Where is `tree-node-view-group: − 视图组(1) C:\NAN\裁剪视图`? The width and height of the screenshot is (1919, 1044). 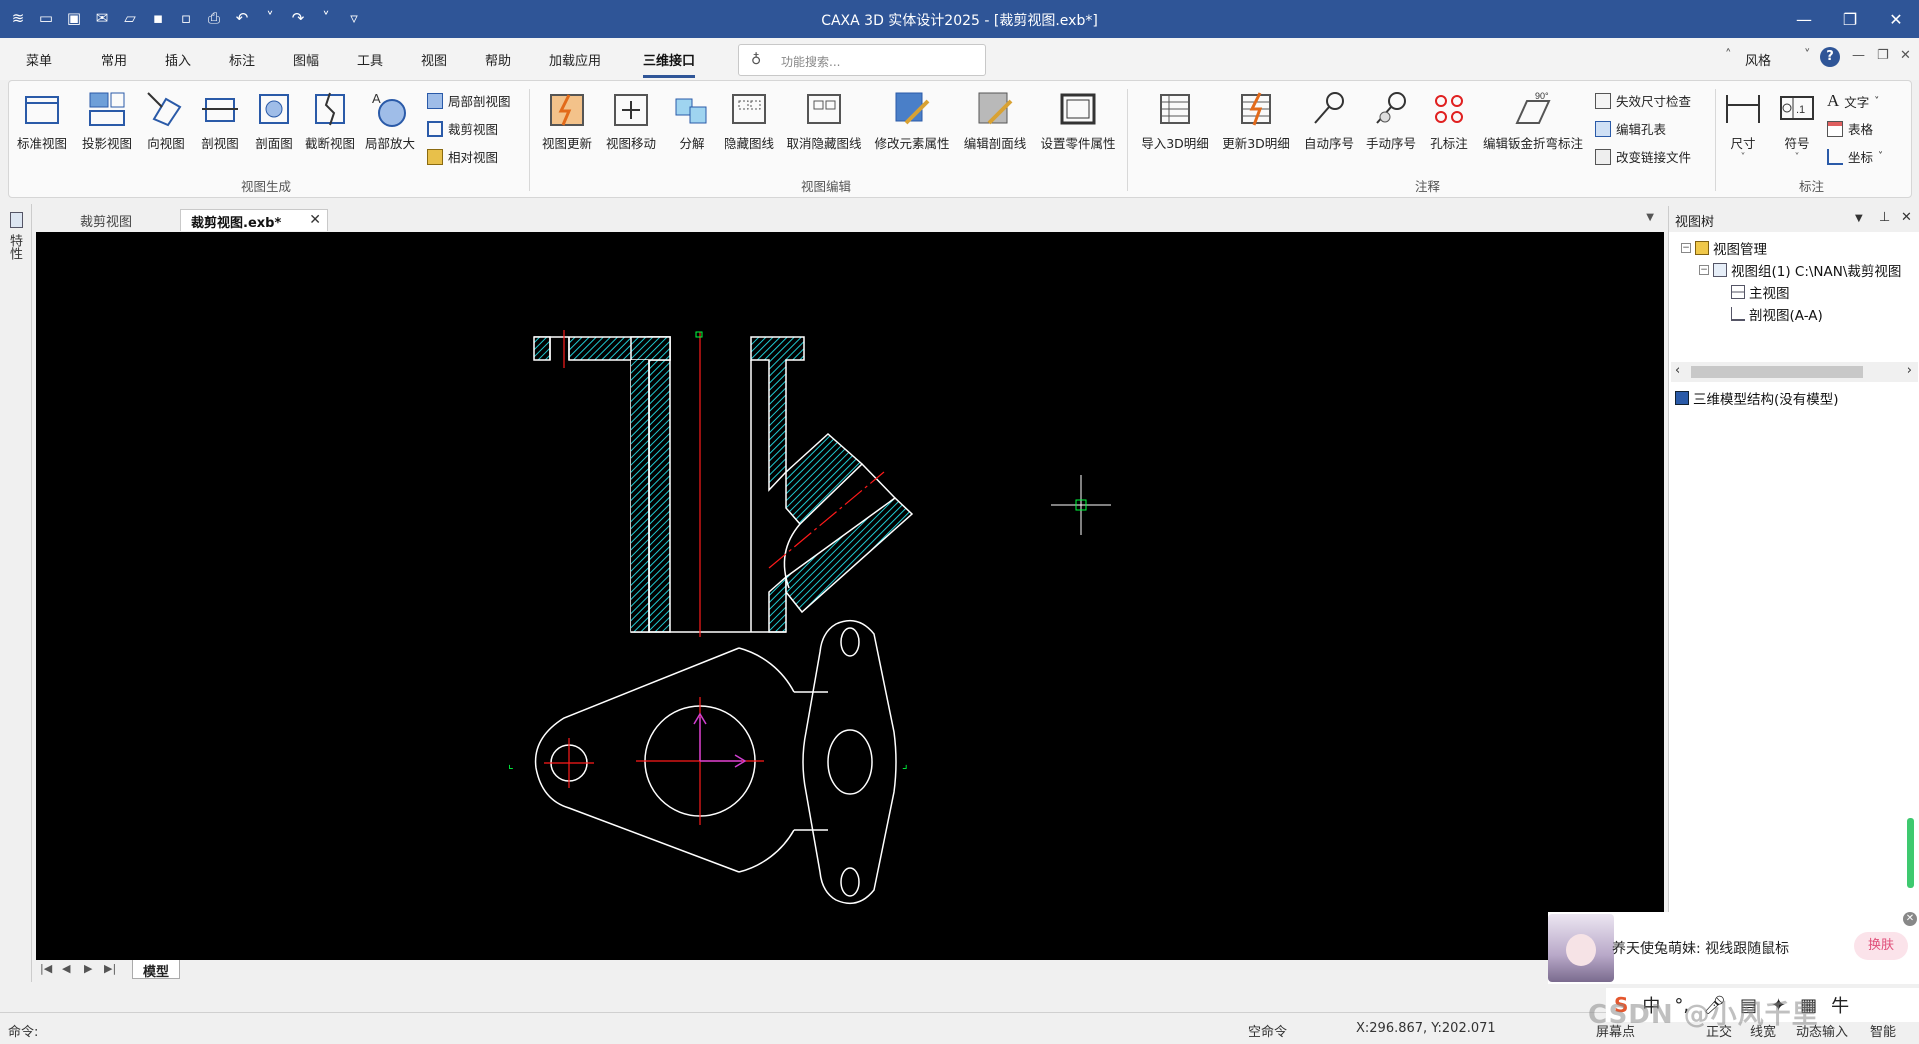
tree-node-view-group: − 视图组(1) C:\NAN\裁剪视图 is located at coordinates (1800, 270).